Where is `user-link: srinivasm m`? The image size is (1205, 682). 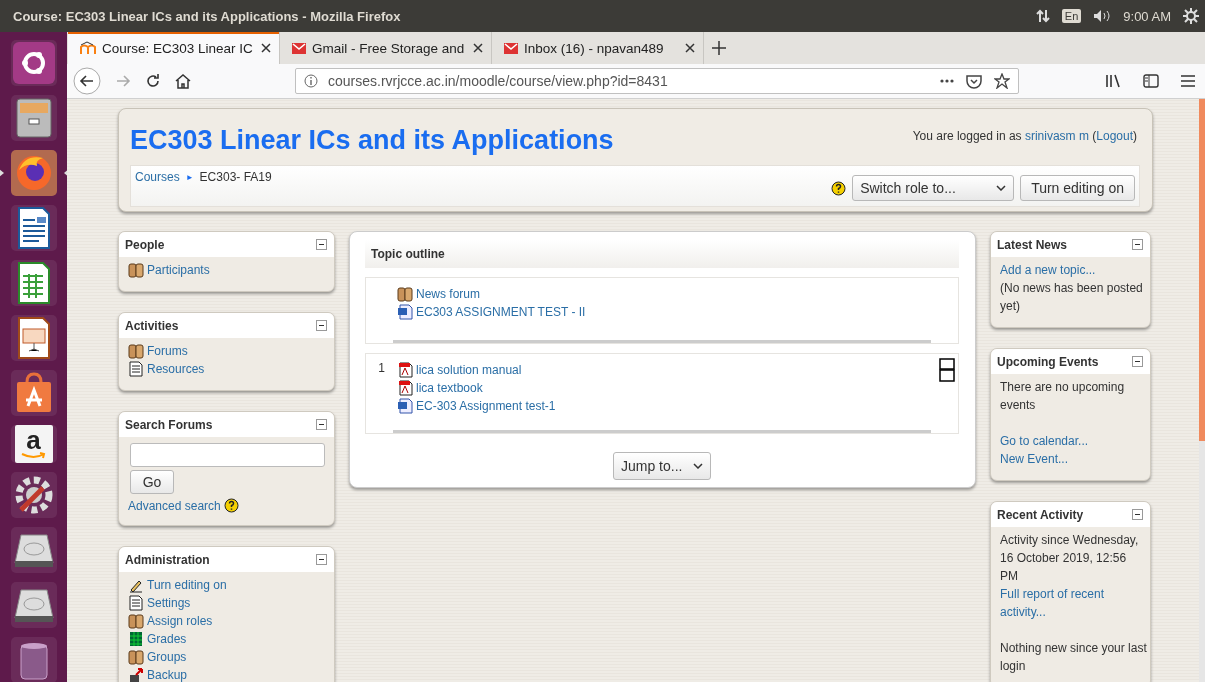 user-link: srinivasm m is located at coordinates (1056, 136).